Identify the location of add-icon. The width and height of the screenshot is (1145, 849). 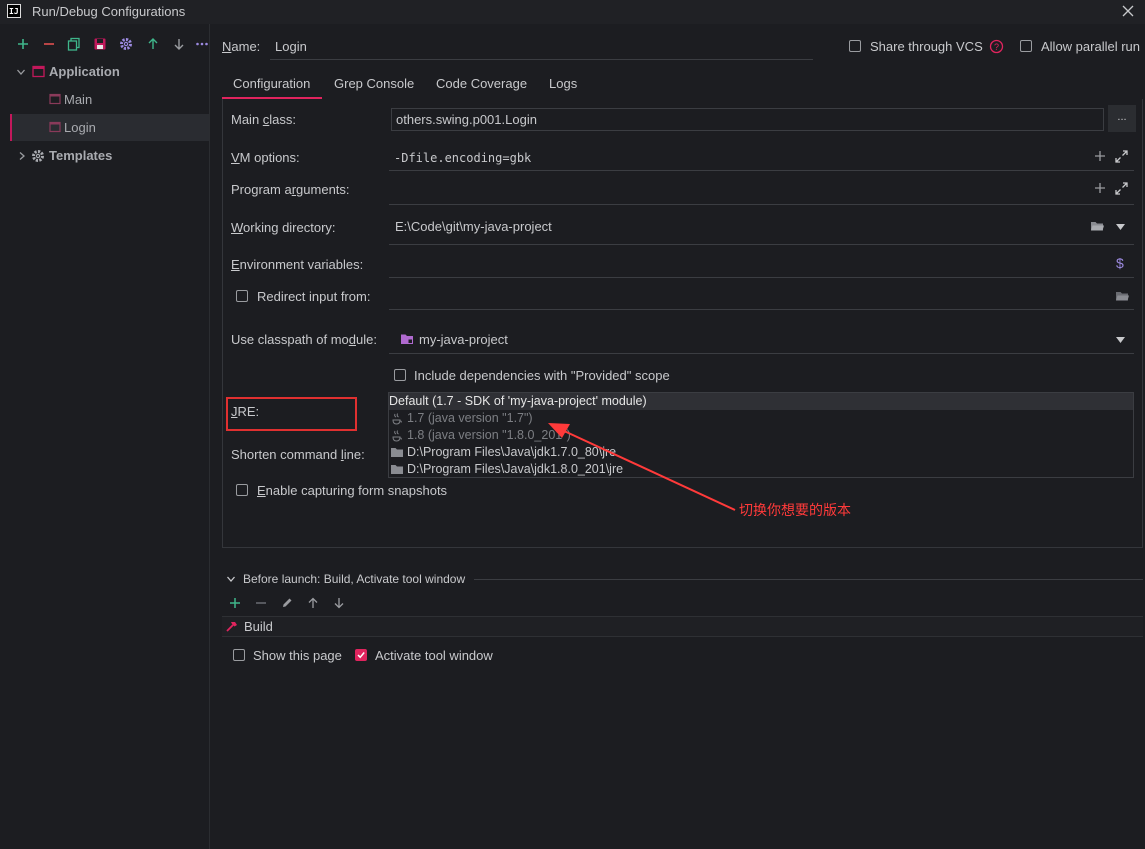
(23, 44).